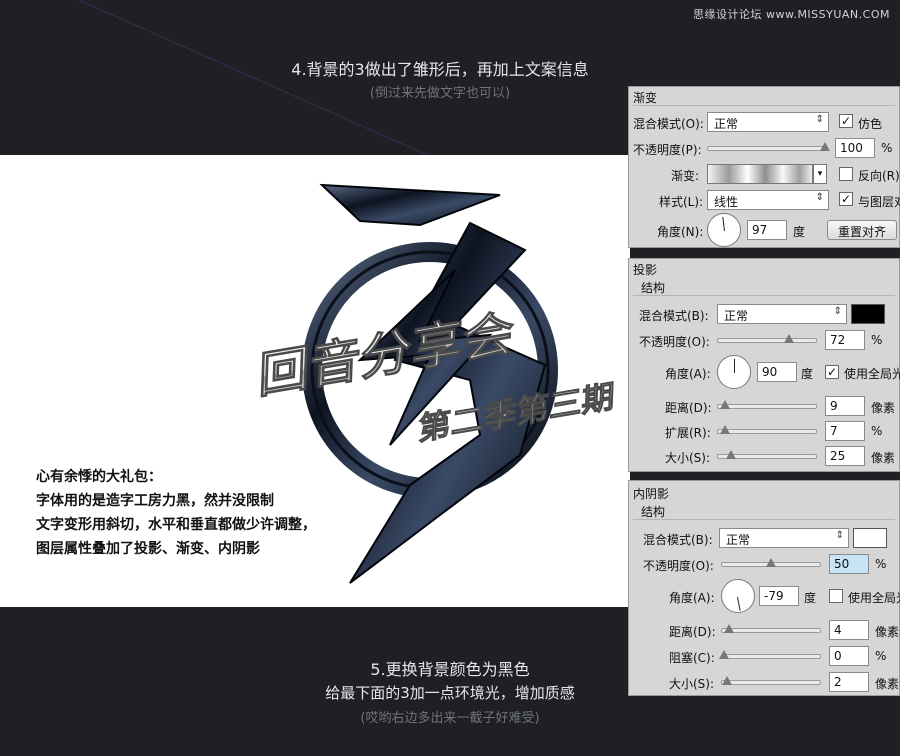 This screenshot has height=756, width=900. I want to click on angle-input: 97, so click(767, 230).